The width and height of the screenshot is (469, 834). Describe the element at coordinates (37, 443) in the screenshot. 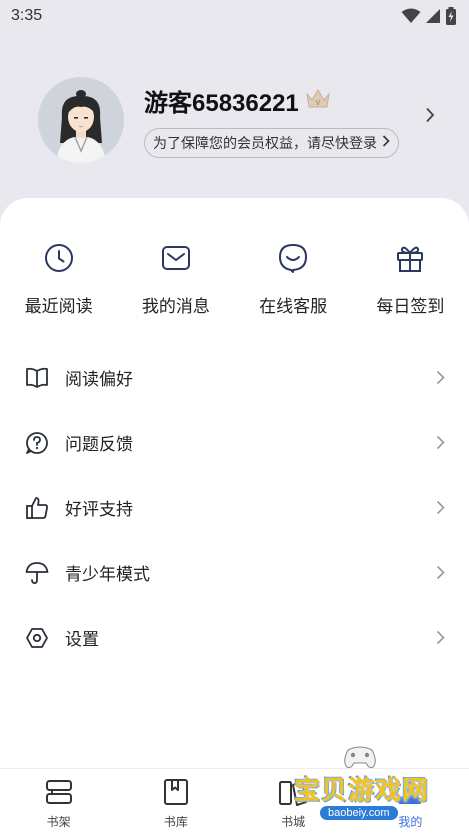

I see `question-icon` at that location.